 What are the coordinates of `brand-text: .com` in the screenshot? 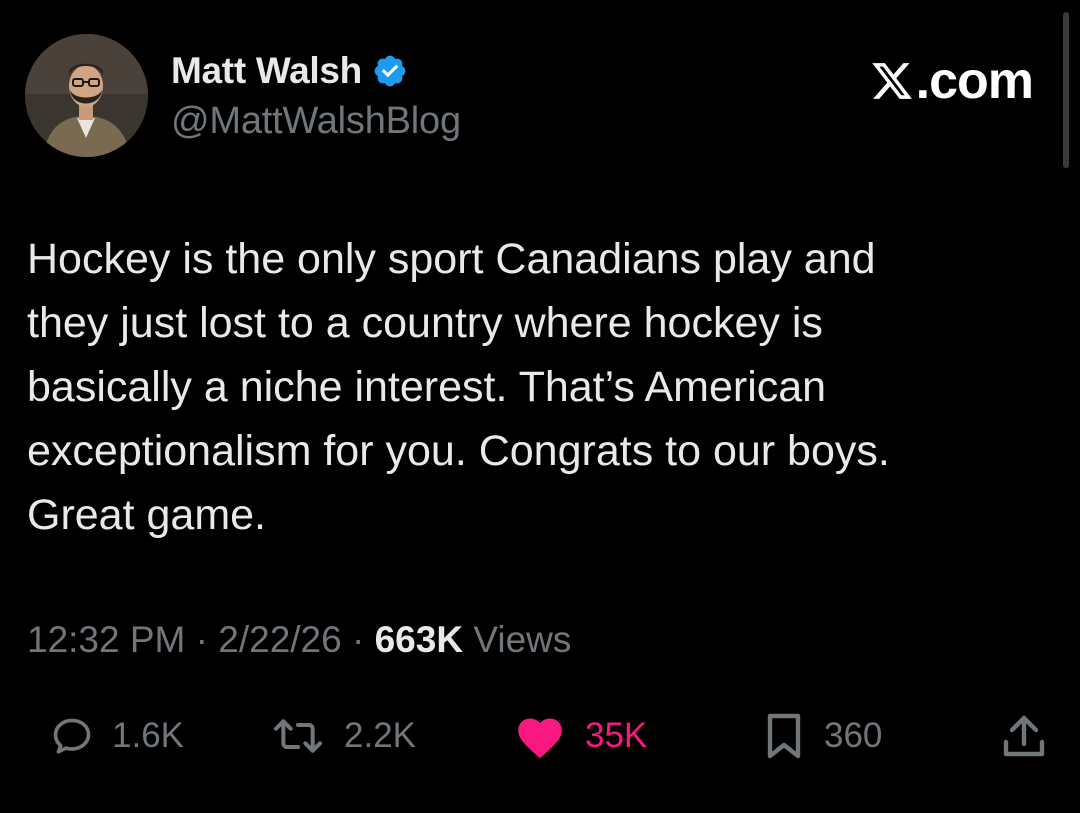 It's located at (974, 81).